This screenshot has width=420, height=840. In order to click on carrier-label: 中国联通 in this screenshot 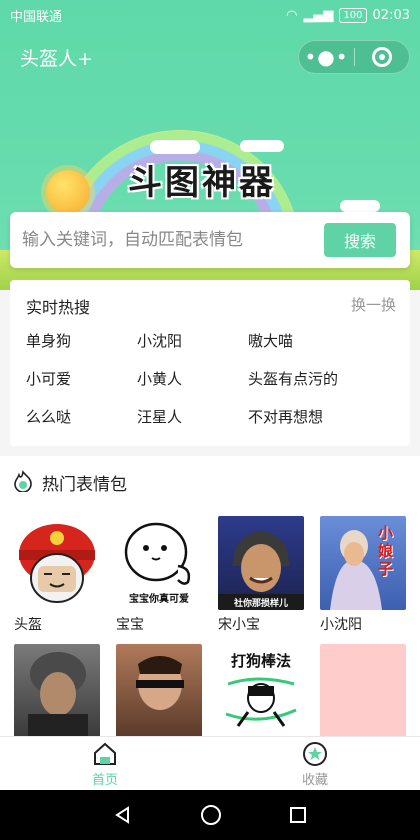, I will do `click(36, 17)`.